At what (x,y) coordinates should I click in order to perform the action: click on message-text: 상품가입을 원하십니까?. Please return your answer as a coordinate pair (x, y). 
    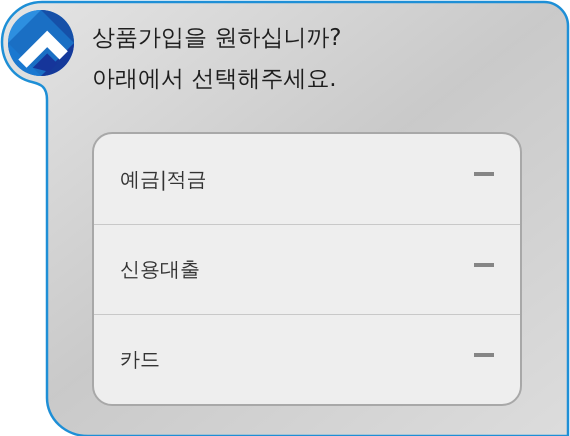
    Looking at the image, I should click on (217, 38).